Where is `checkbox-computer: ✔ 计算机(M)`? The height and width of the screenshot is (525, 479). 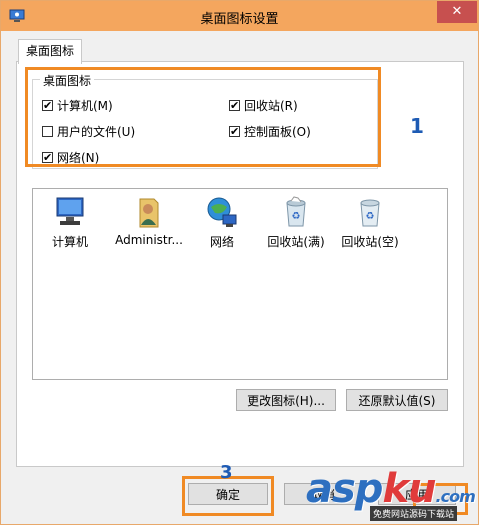
checkbox-computer: ✔ 计算机(M) is located at coordinates (77, 105).